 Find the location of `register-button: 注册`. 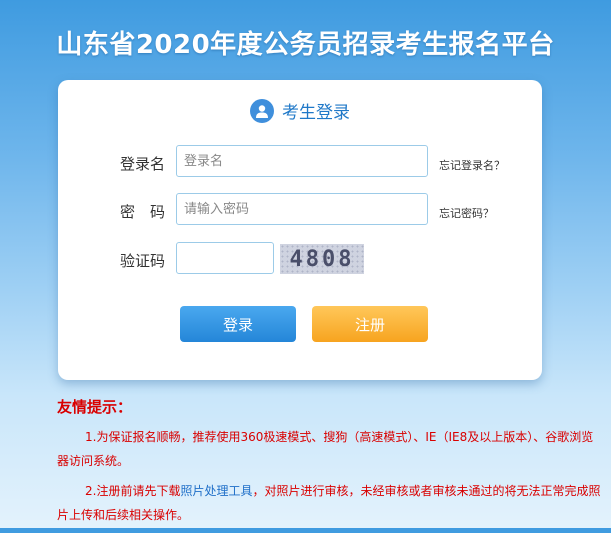

register-button: 注册 is located at coordinates (370, 324).